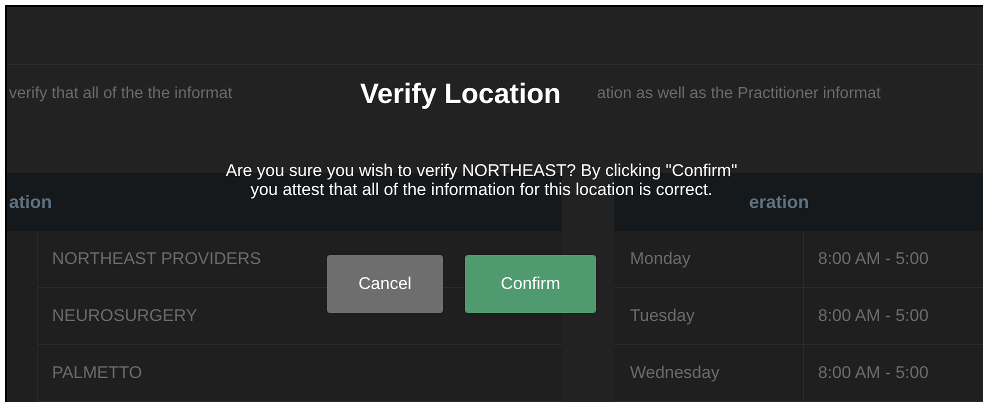 The height and width of the screenshot is (402, 983). I want to click on table-cell: Wednesday, so click(709, 373).